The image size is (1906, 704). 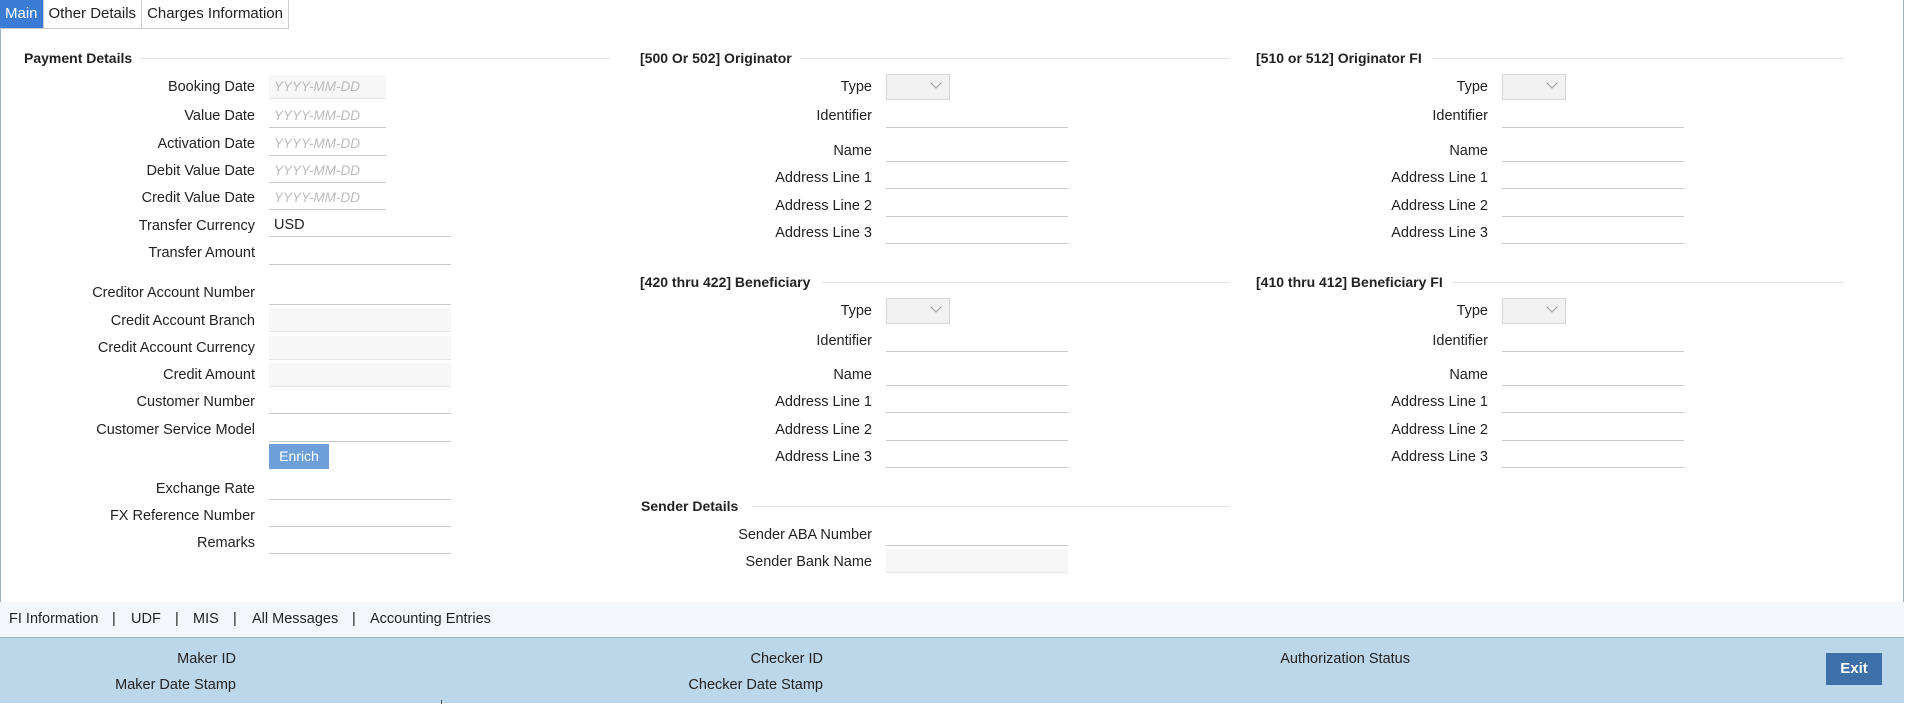 I want to click on beneficiary-identifier-field, so click(x=977, y=340).